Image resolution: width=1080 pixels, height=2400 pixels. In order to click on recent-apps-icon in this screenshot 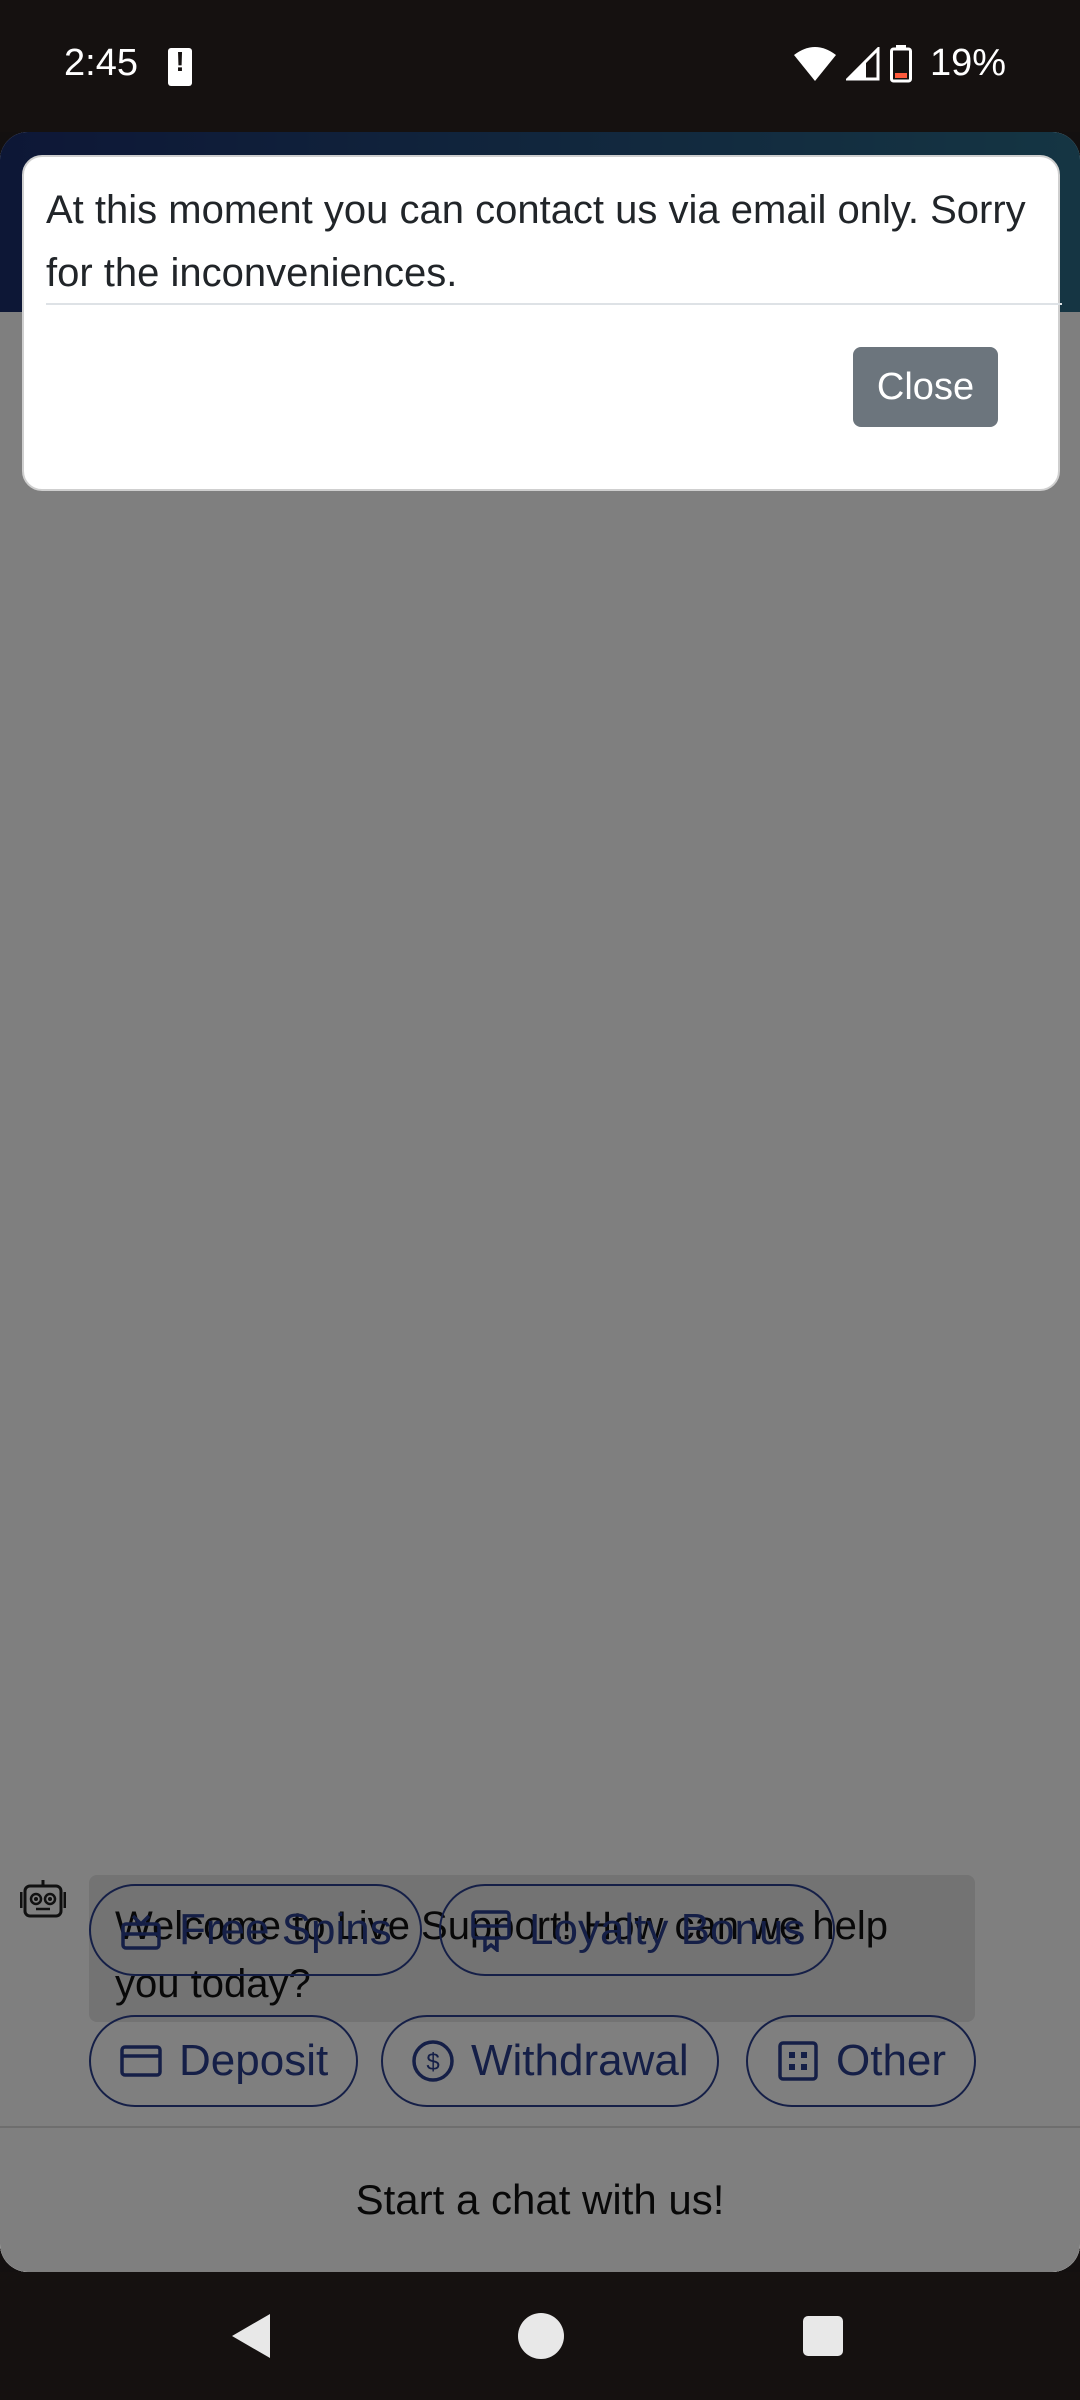, I will do `click(823, 2336)`.